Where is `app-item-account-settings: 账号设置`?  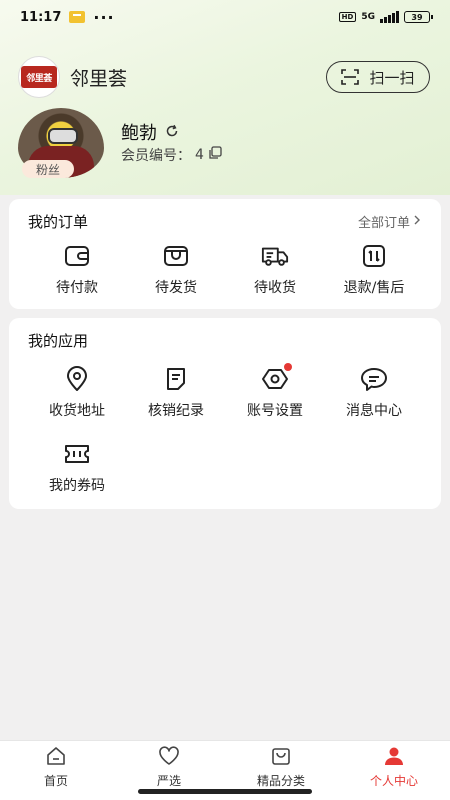 app-item-account-settings: 账号设置 is located at coordinates (275, 391).